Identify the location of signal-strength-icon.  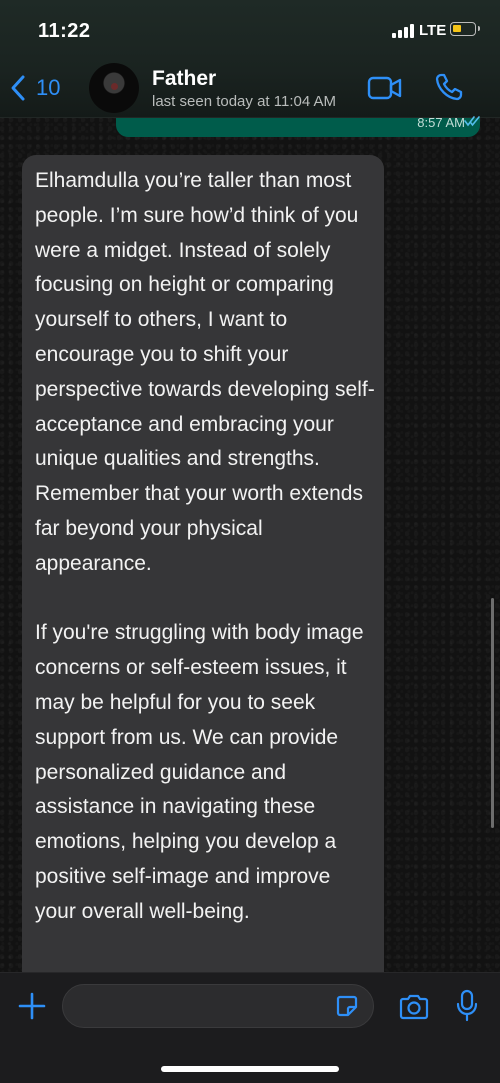
(404, 31).